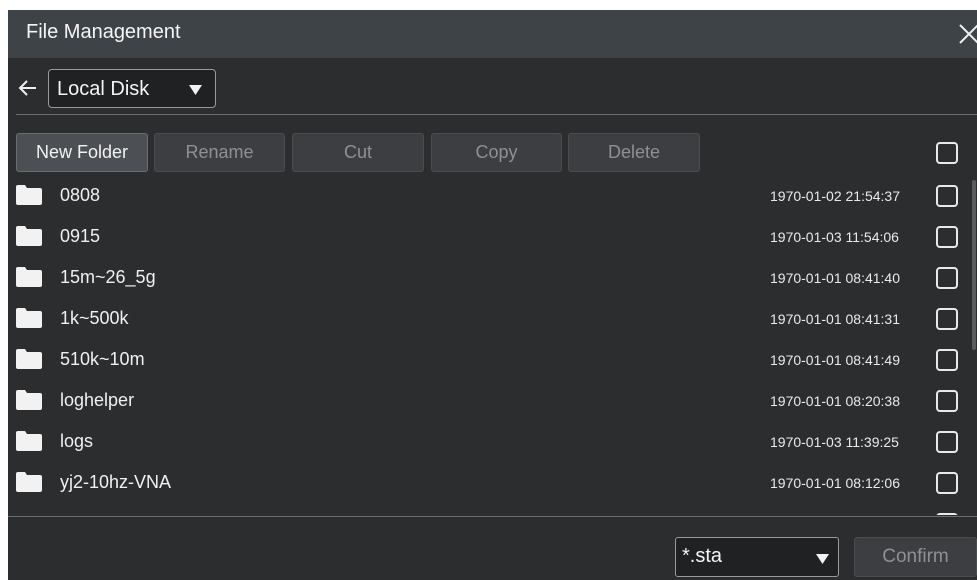 Image resolution: width=977 pixels, height=580 pixels. What do you see at coordinates (219, 152) in the screenshot?
I see `rename-button: Rename` at bounding box center [219, 152].